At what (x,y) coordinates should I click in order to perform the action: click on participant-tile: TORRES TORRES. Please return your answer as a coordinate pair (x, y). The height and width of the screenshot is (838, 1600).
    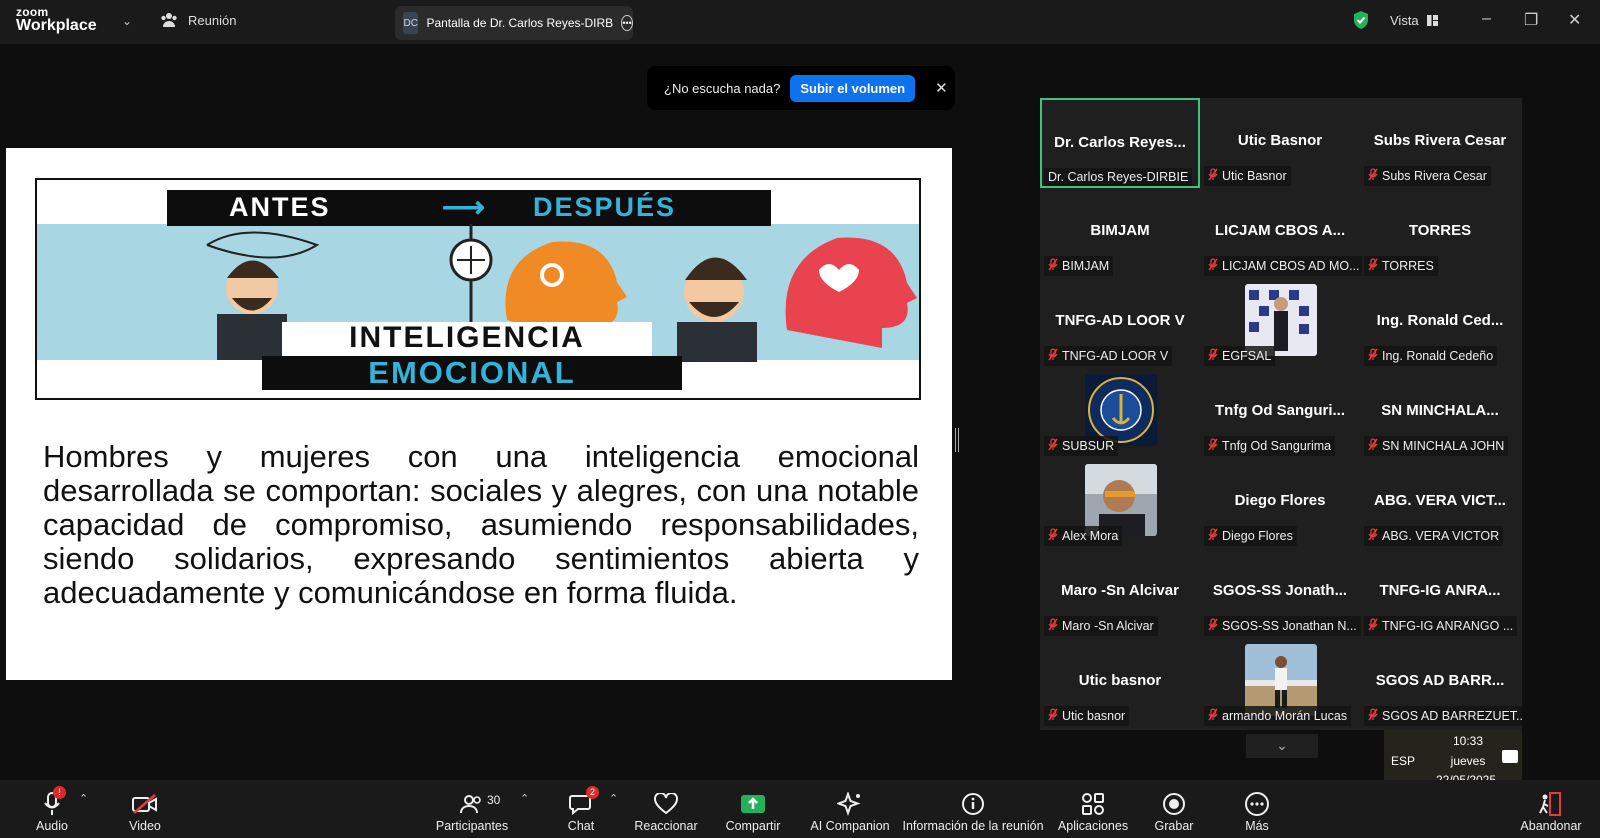
    Looking at the image, I should click on (1440, 233).